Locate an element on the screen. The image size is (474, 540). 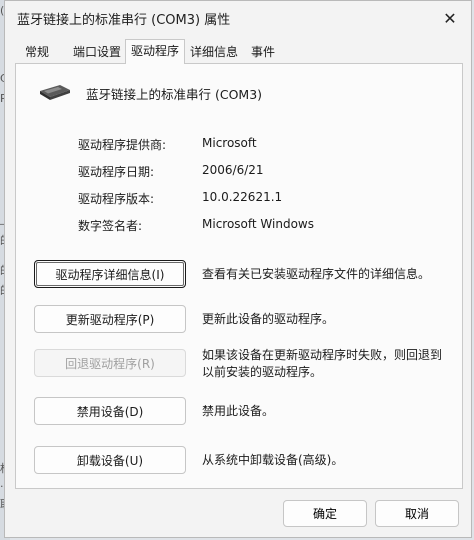
version-label: 驱动程序版本: is located at coordinates (116, 199).